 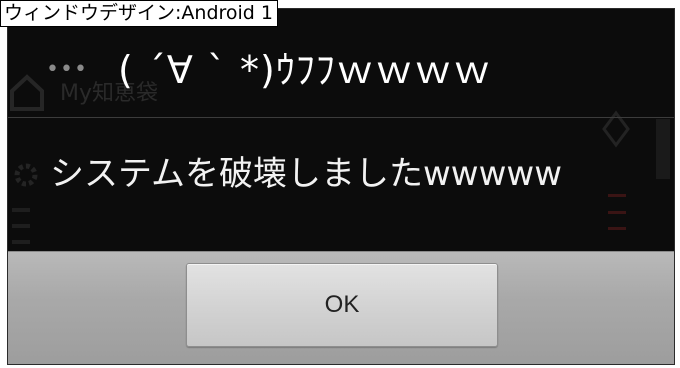 I want to click on window-caption: ウィンドウデザイン:Android 1, so click(x=139, y=13).